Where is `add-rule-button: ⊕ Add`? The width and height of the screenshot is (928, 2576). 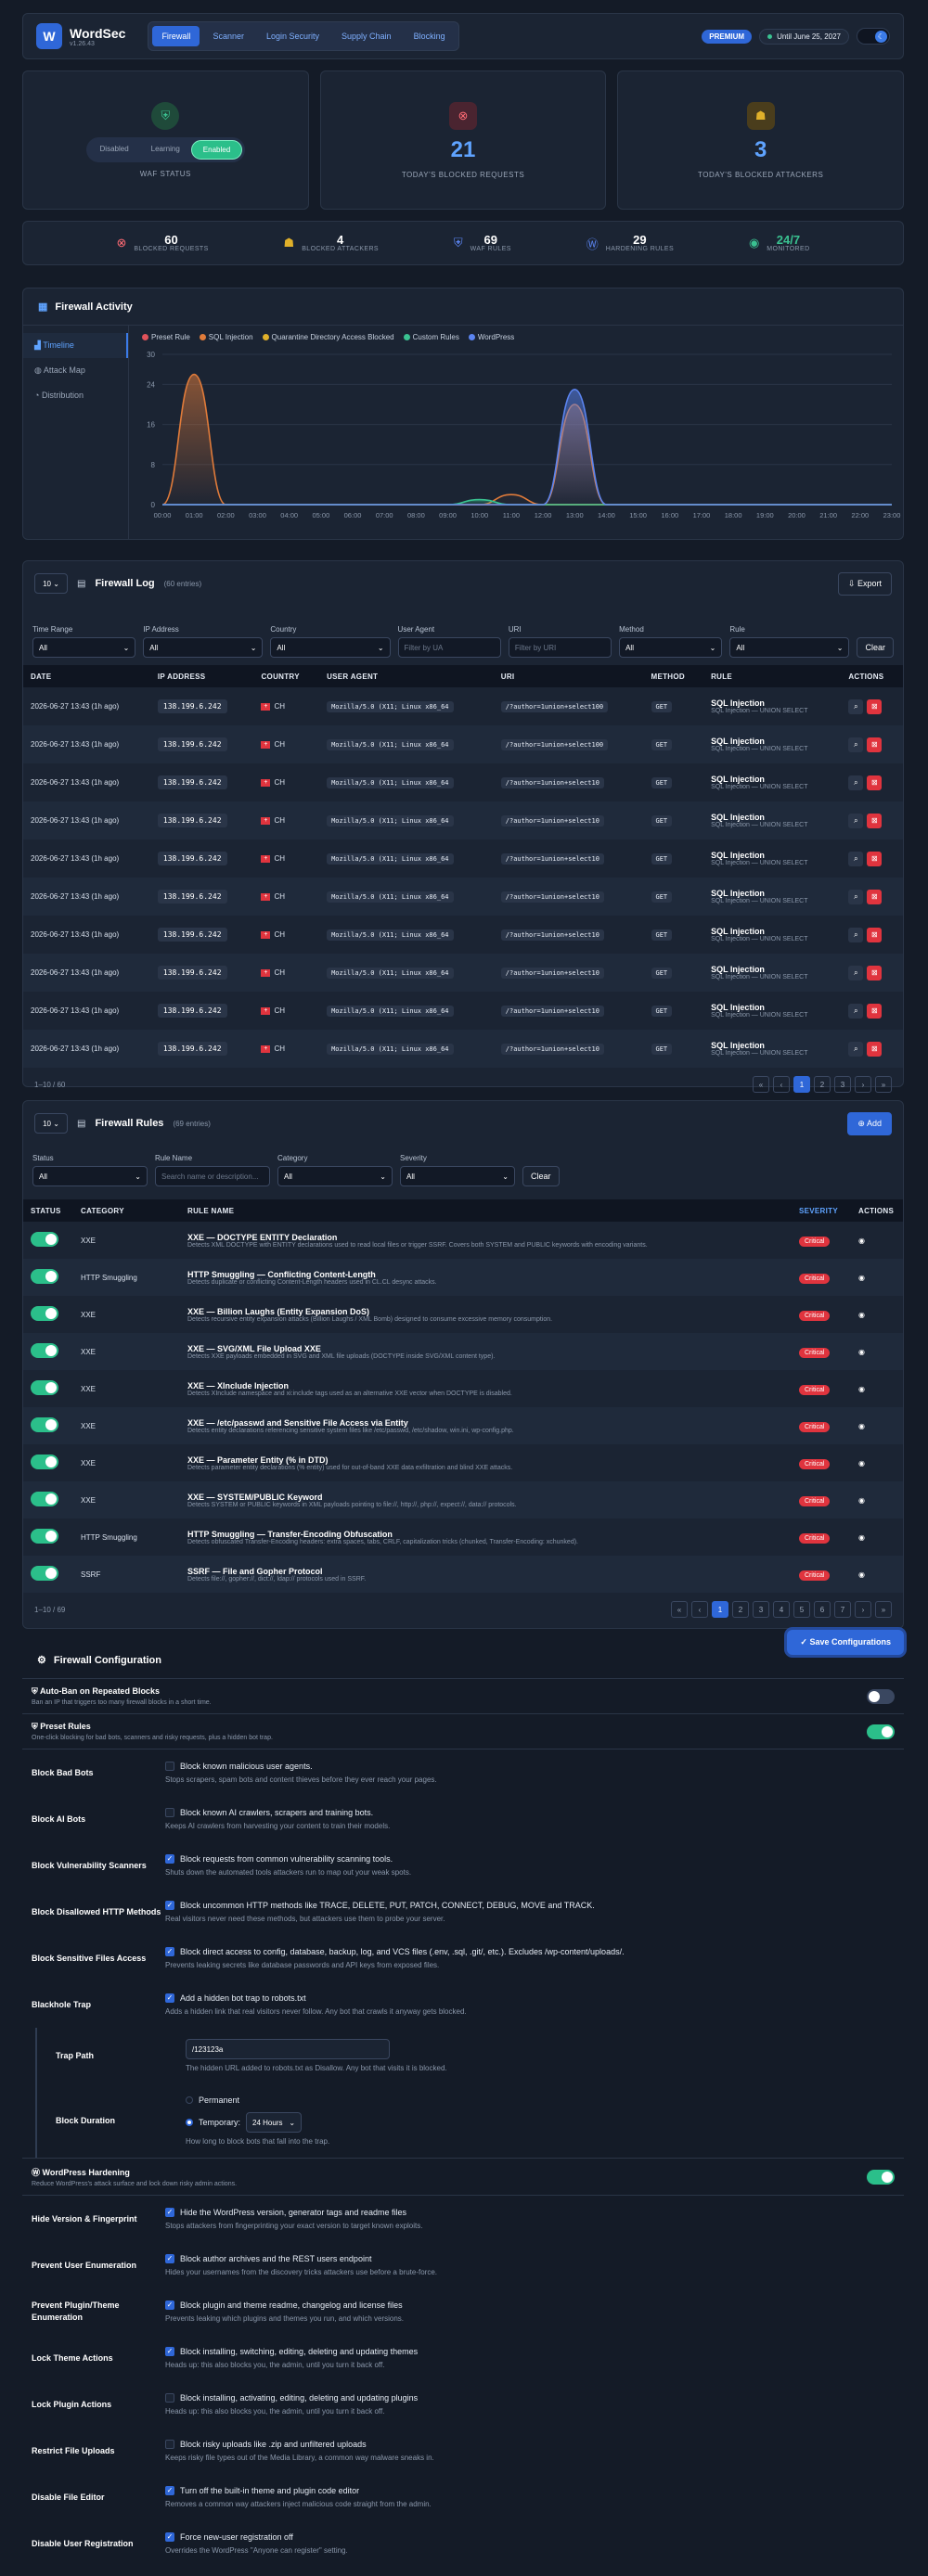 add-rule-button: ⊕ Add is located at coordinates (870, 1123).